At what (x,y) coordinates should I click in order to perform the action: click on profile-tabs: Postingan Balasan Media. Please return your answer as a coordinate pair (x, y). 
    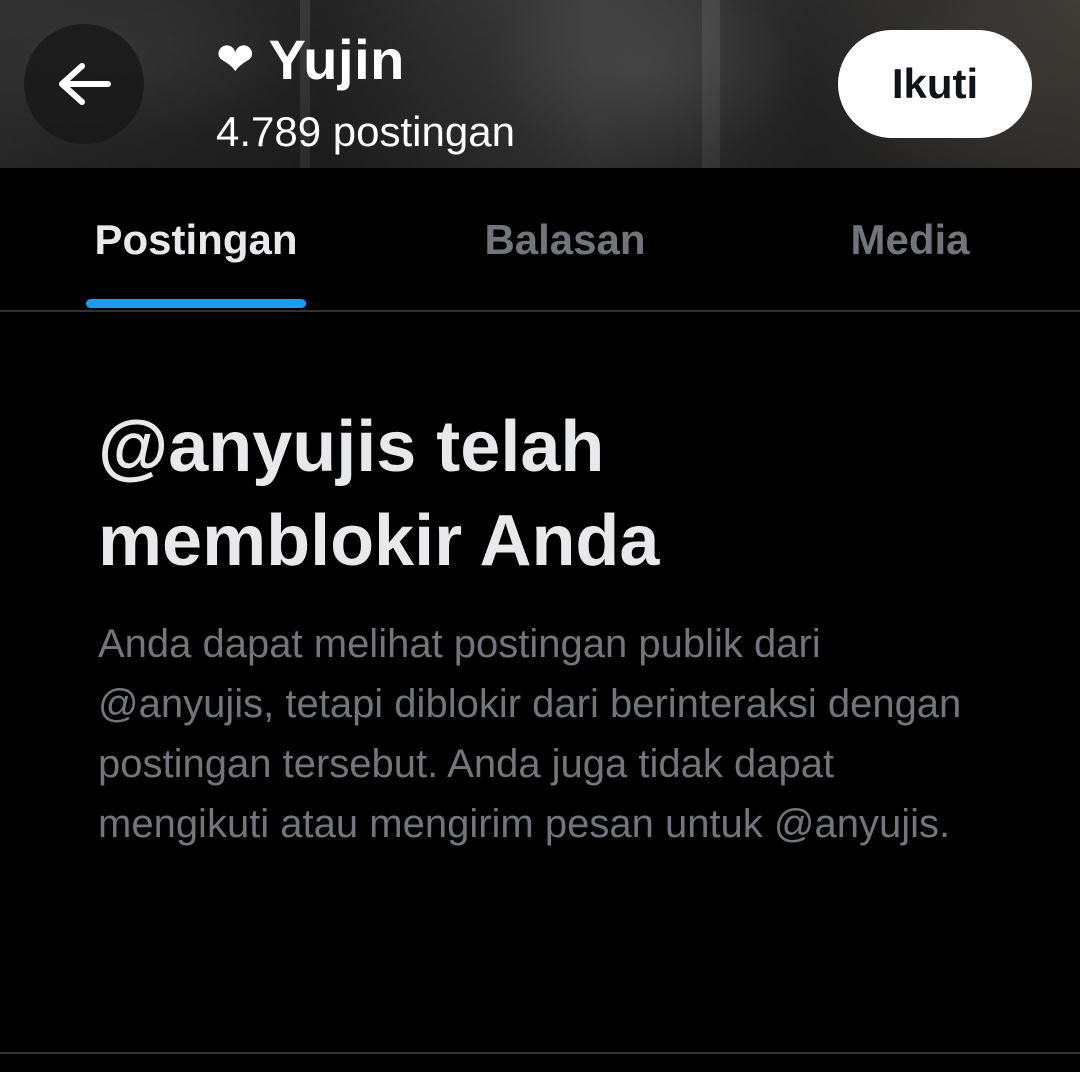
    Looking at the image, I should click on (540, 240).